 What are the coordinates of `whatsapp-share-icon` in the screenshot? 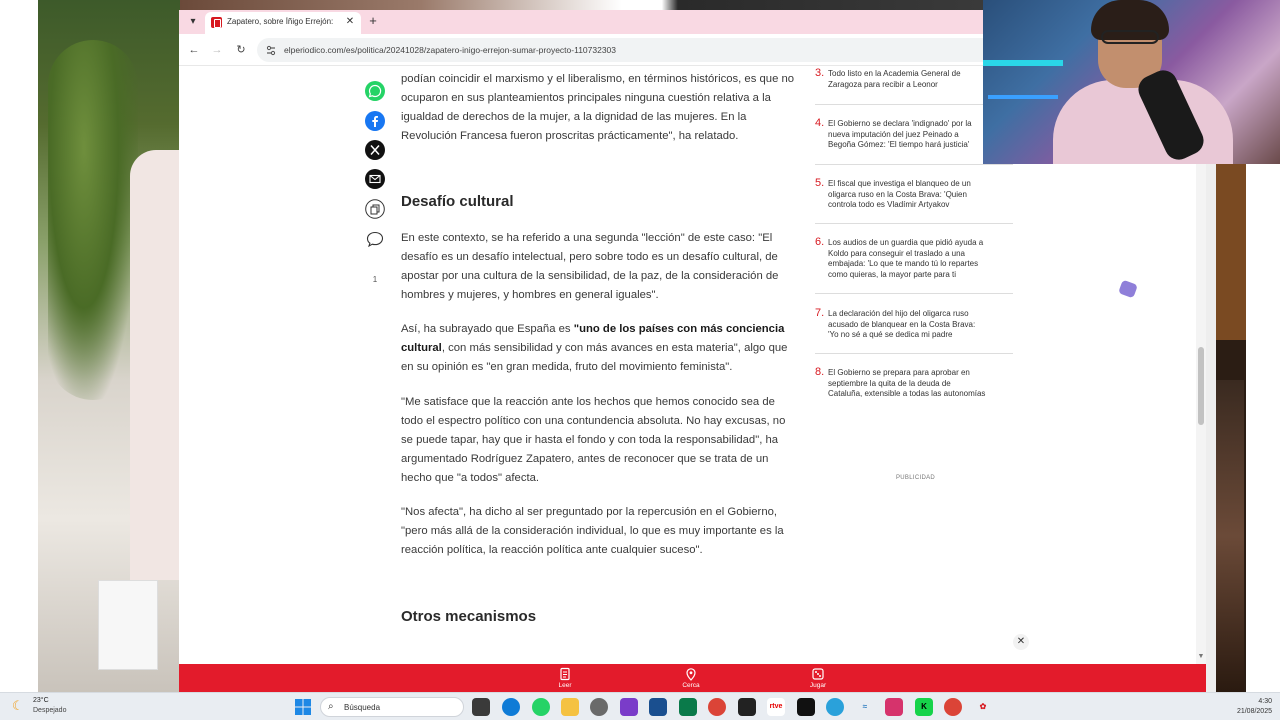 It's located at (375, 91).